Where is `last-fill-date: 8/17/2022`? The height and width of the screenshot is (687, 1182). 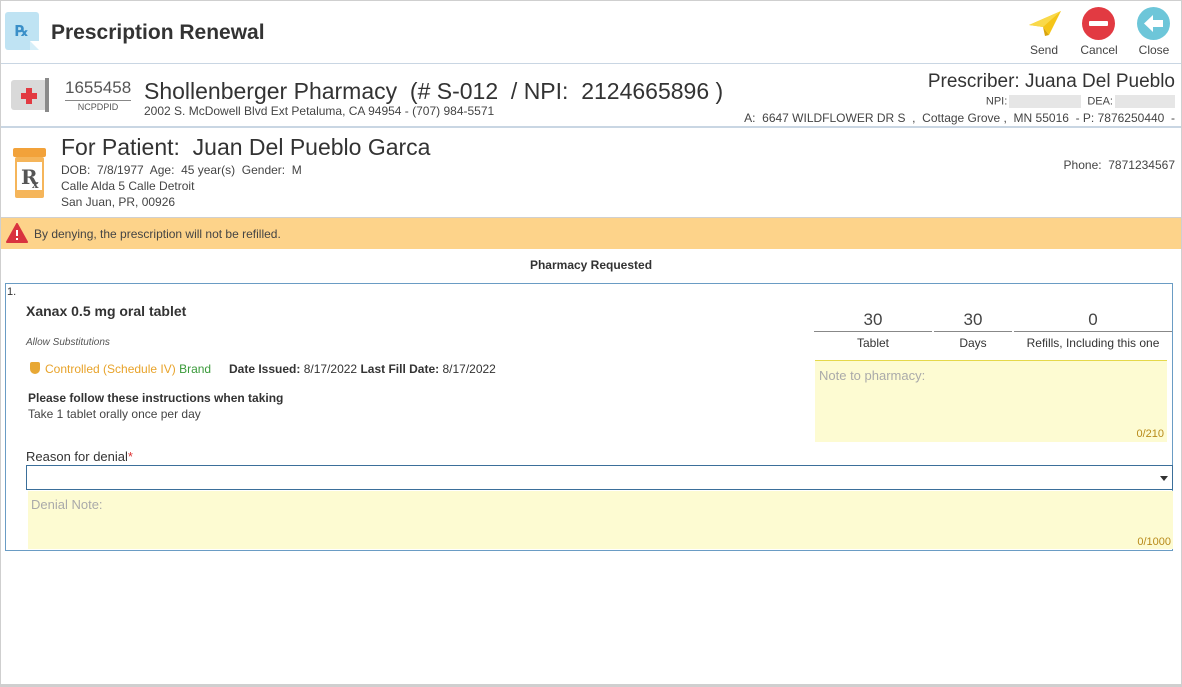
last-fill-date: 8/17/2022 is located at coordinates (469, 369).